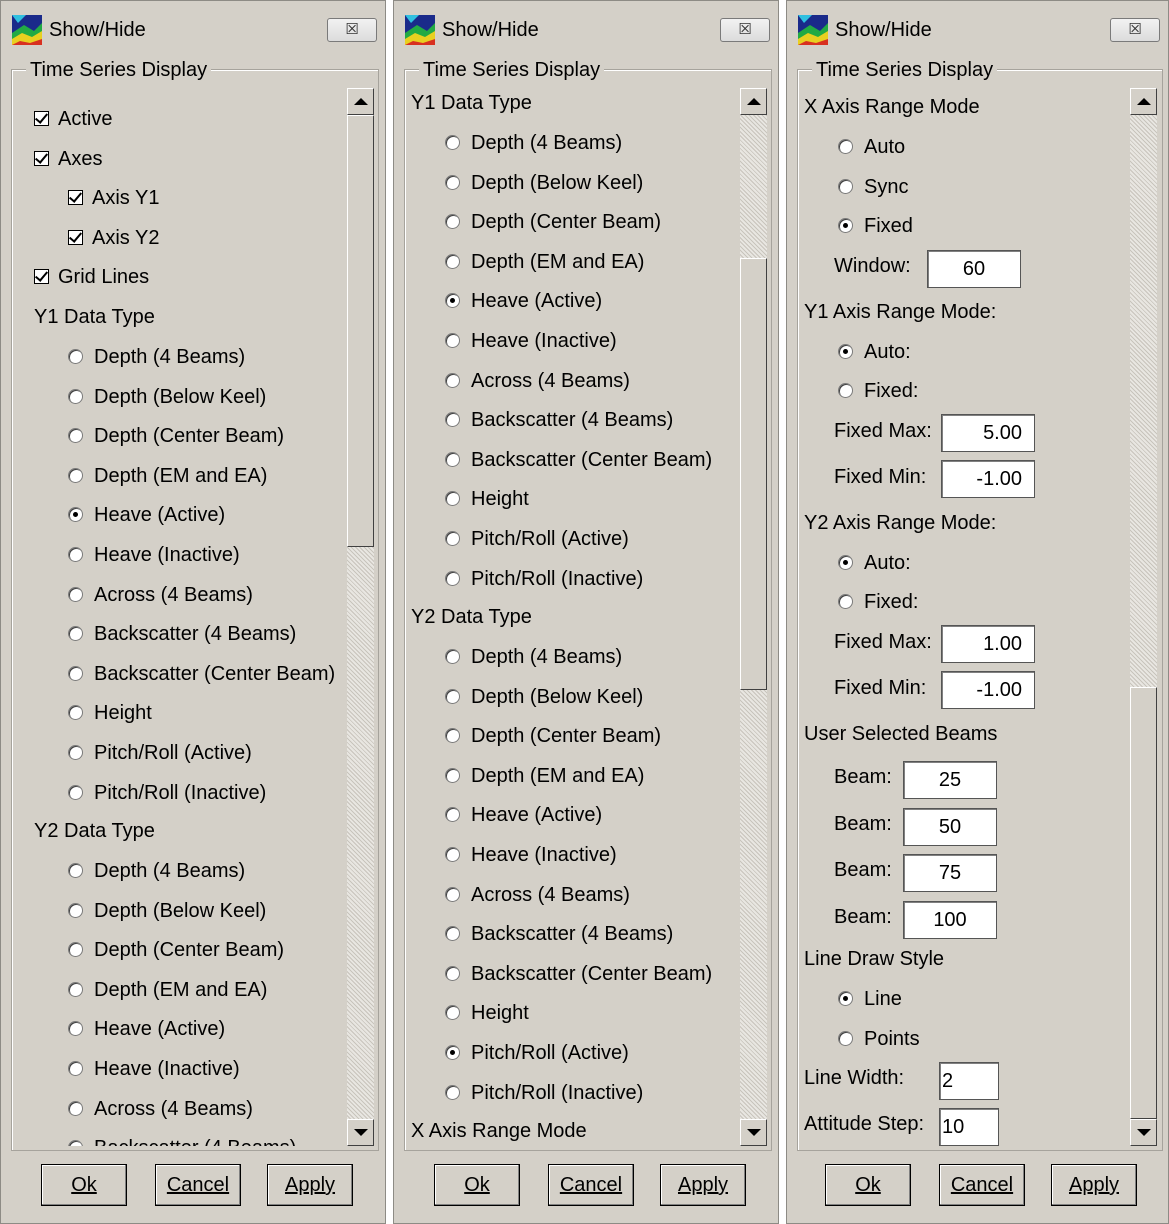 This screenshot has height=1224, width=1169. Describe the element at coordinates (873, 187) in the screenshot. I see `sync-radio: Sync` at that location.